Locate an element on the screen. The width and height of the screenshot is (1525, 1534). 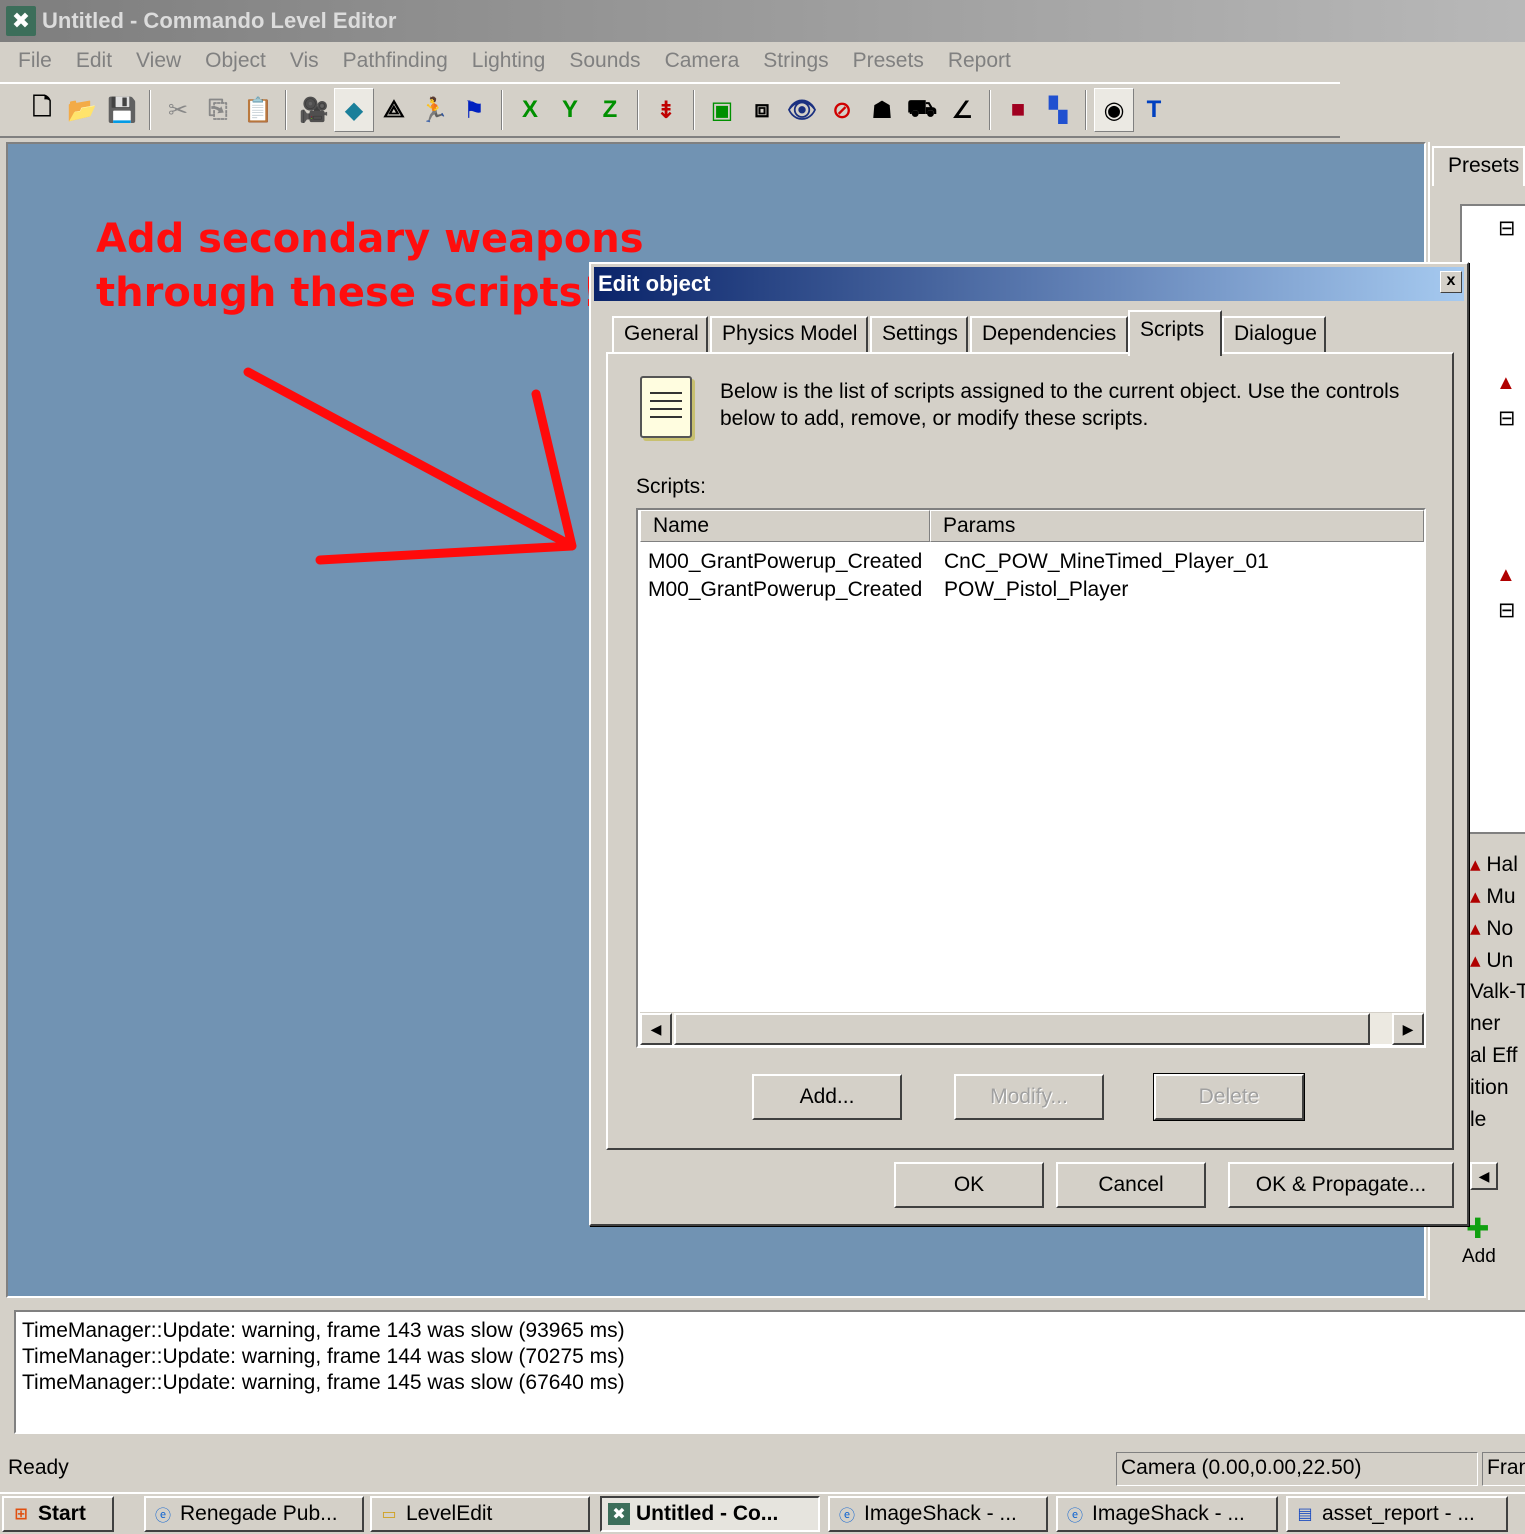
start-label: Start is located at coordinates (62, 1513).